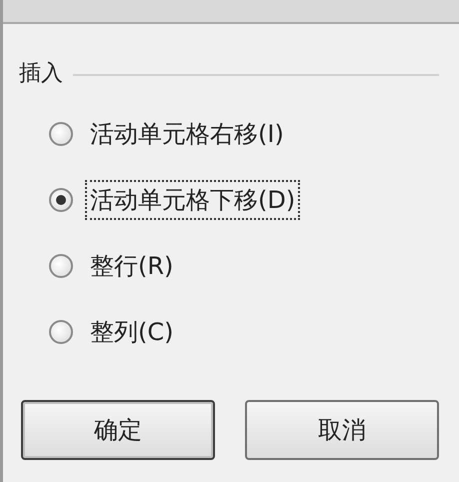  Describe the element at coordinates (187, 134) in the screenshot. I see `radio-label: 活动单元格右移(I)` at that location.